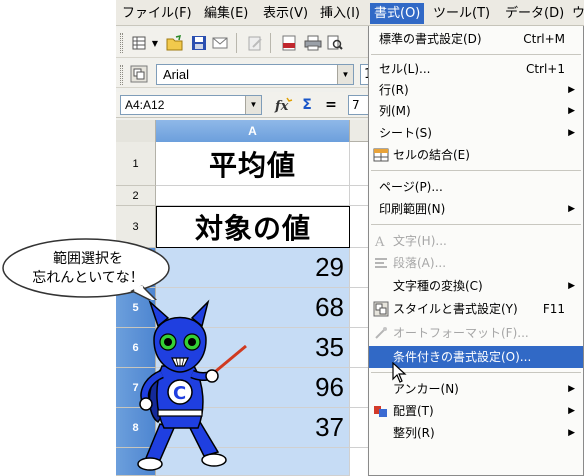 The image size is (584, 476). What do you see at coordinates (476, 309) in the screenshot?
I see `menu-item-styles-formatting: スタイルと書式設定(Y) F11` at bounding box center [476, 309].